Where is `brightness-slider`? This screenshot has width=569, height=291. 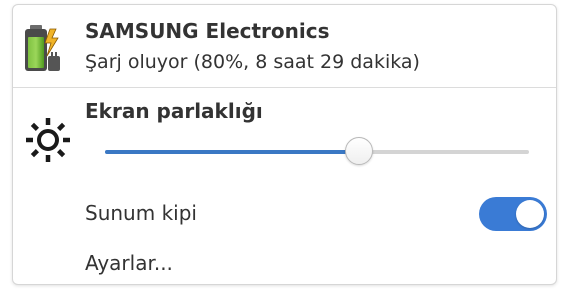 brightness-slider is located at coordinates (317, 152).